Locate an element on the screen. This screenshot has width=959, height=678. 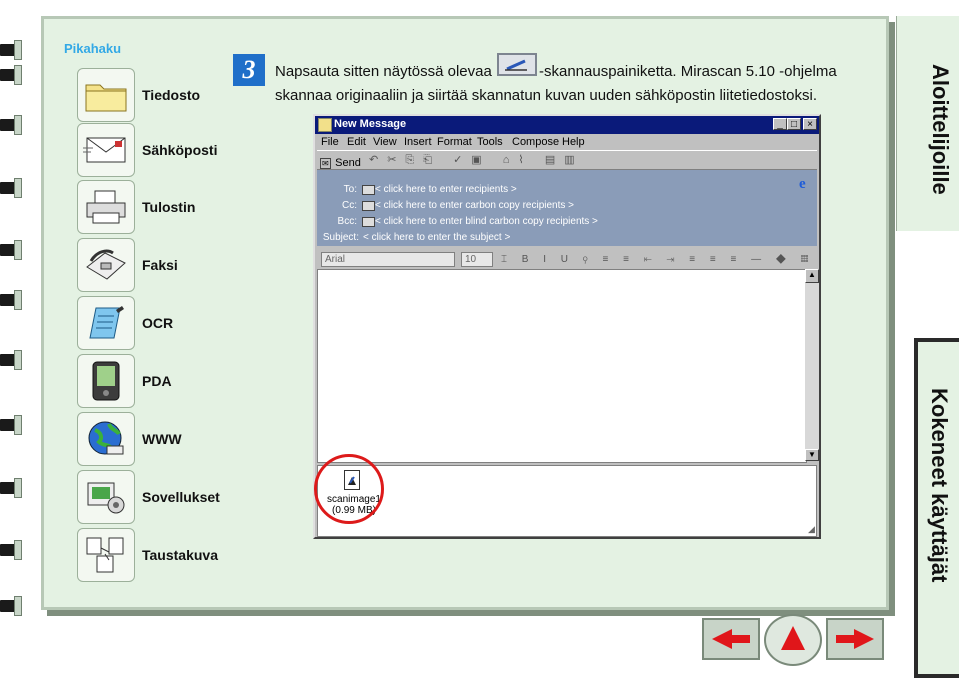
up-button is located at coordinates (793, 640).